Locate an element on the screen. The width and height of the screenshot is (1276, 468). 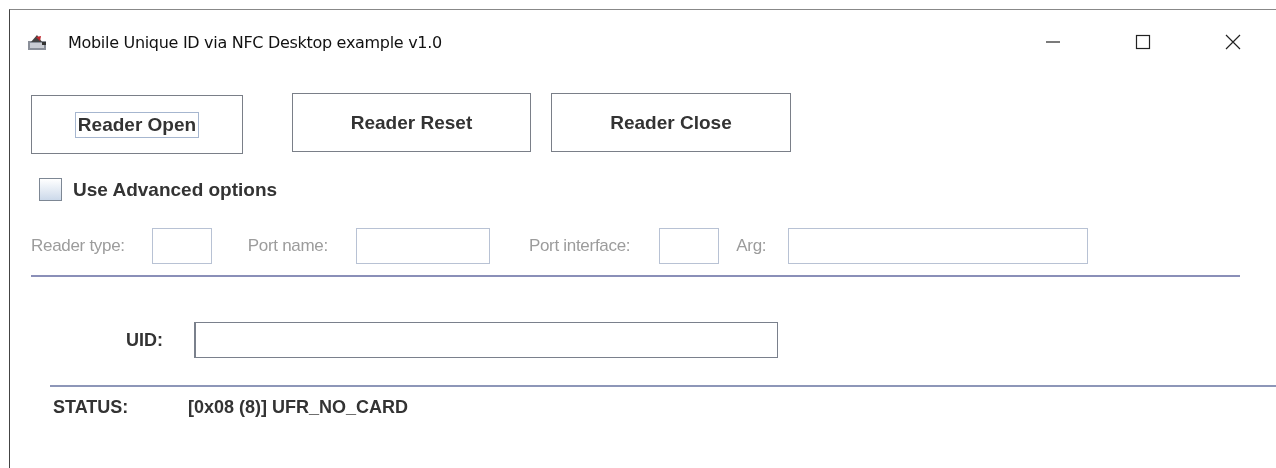
reader-button: Reader Open is located at coordinates (137, 124).